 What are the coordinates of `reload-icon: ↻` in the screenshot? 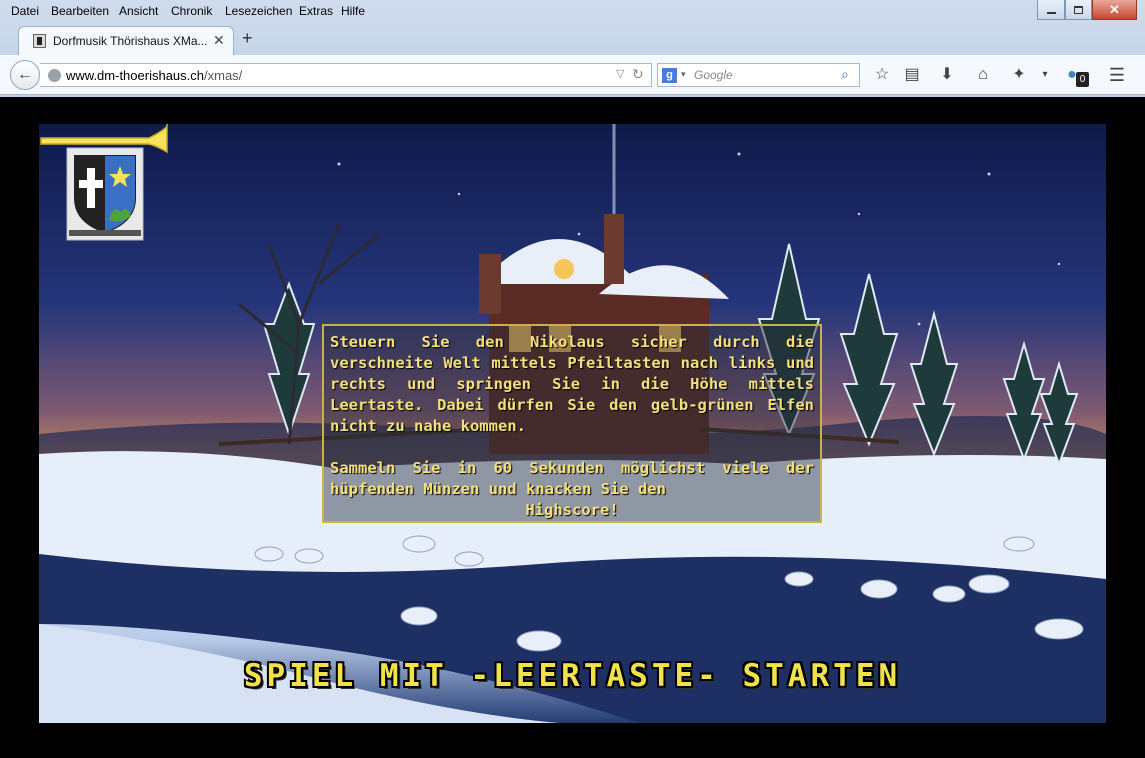 It's located at (638, 74).